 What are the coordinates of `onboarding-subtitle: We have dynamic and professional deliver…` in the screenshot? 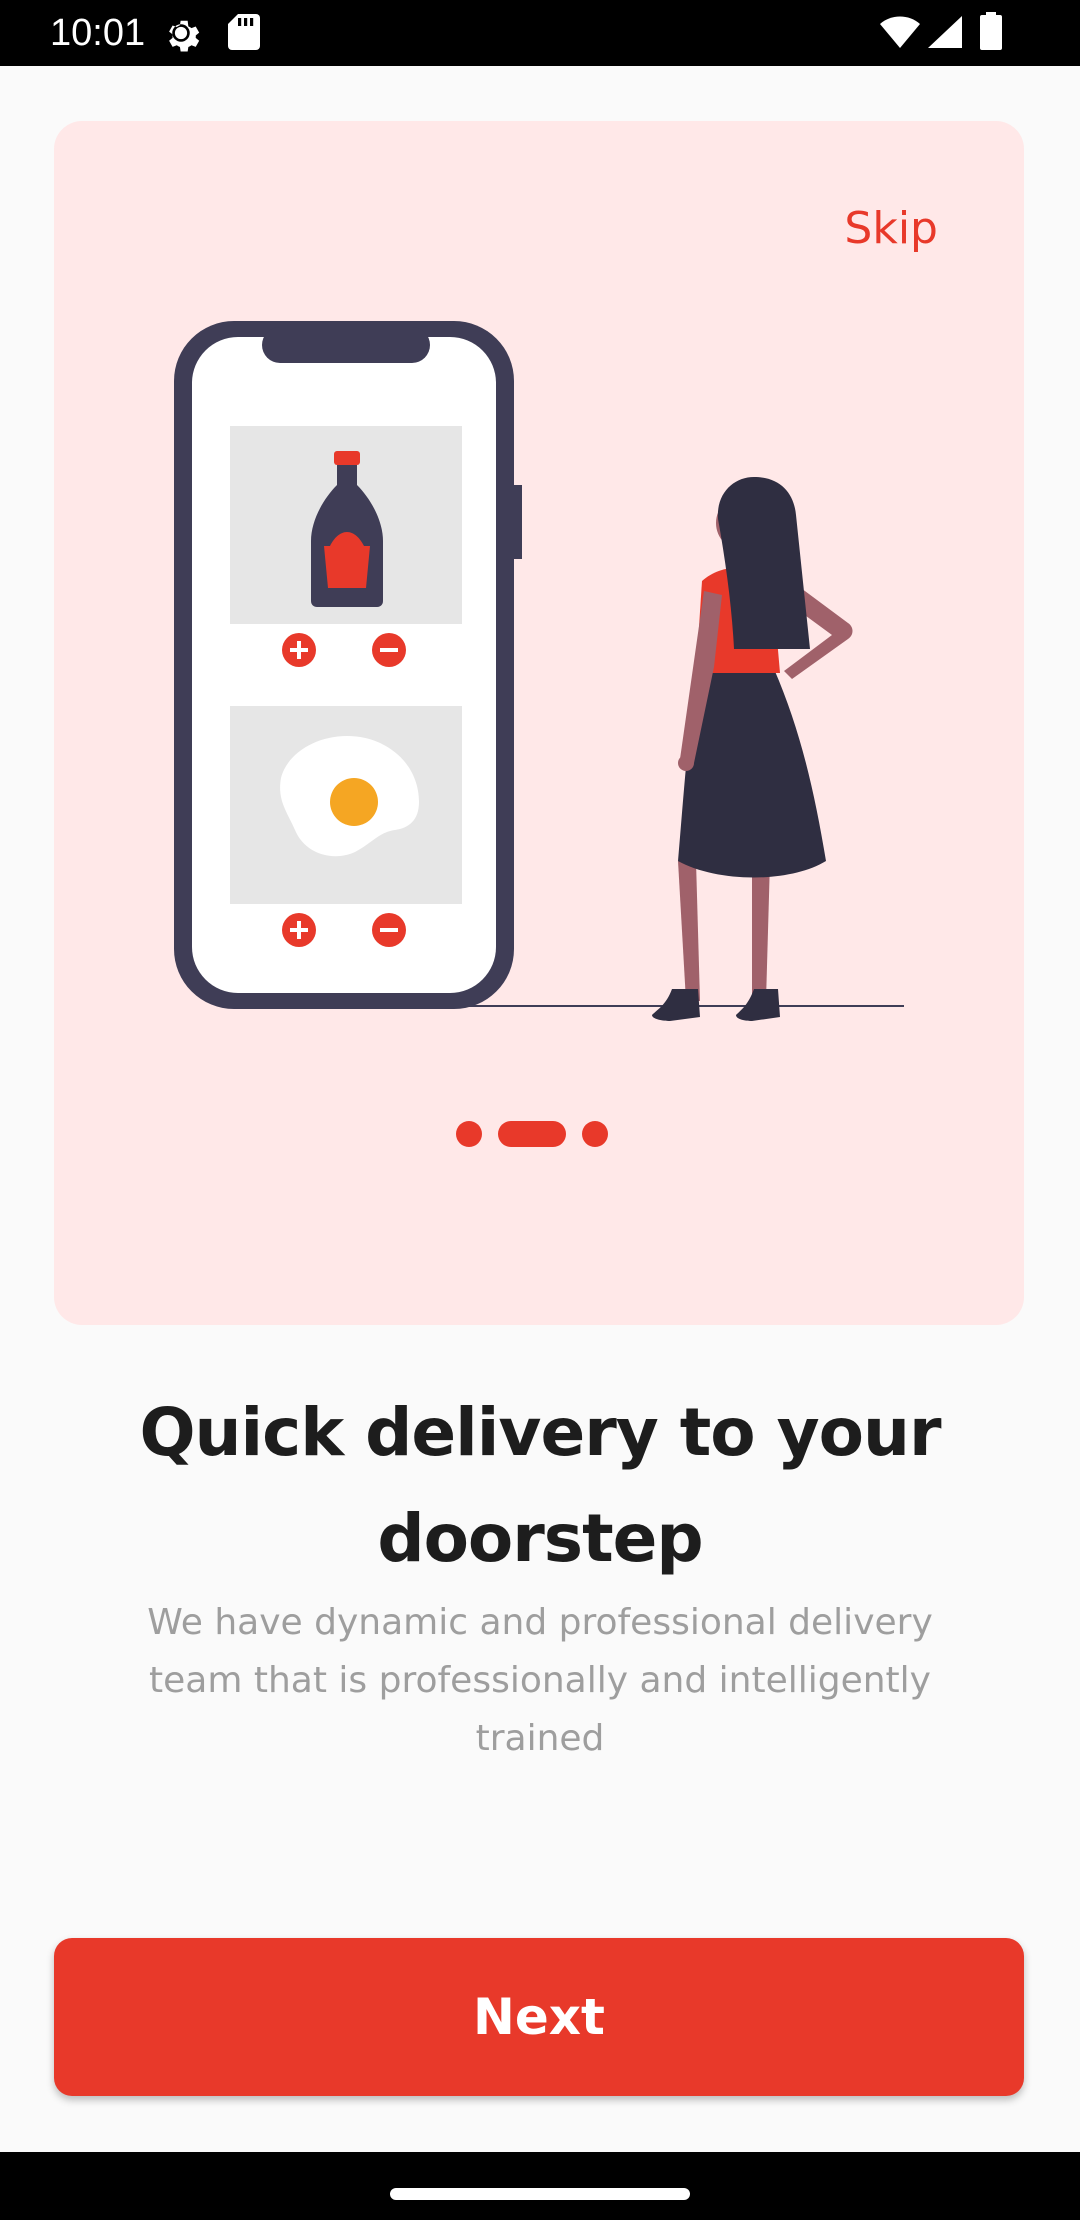 It's located at (540, 1680).